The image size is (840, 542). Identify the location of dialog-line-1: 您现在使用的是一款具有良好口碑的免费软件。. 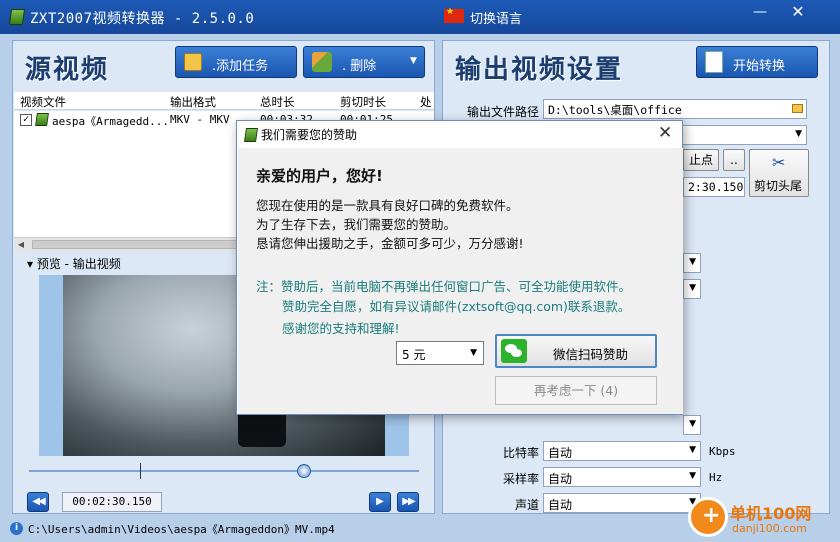
(387, 205).